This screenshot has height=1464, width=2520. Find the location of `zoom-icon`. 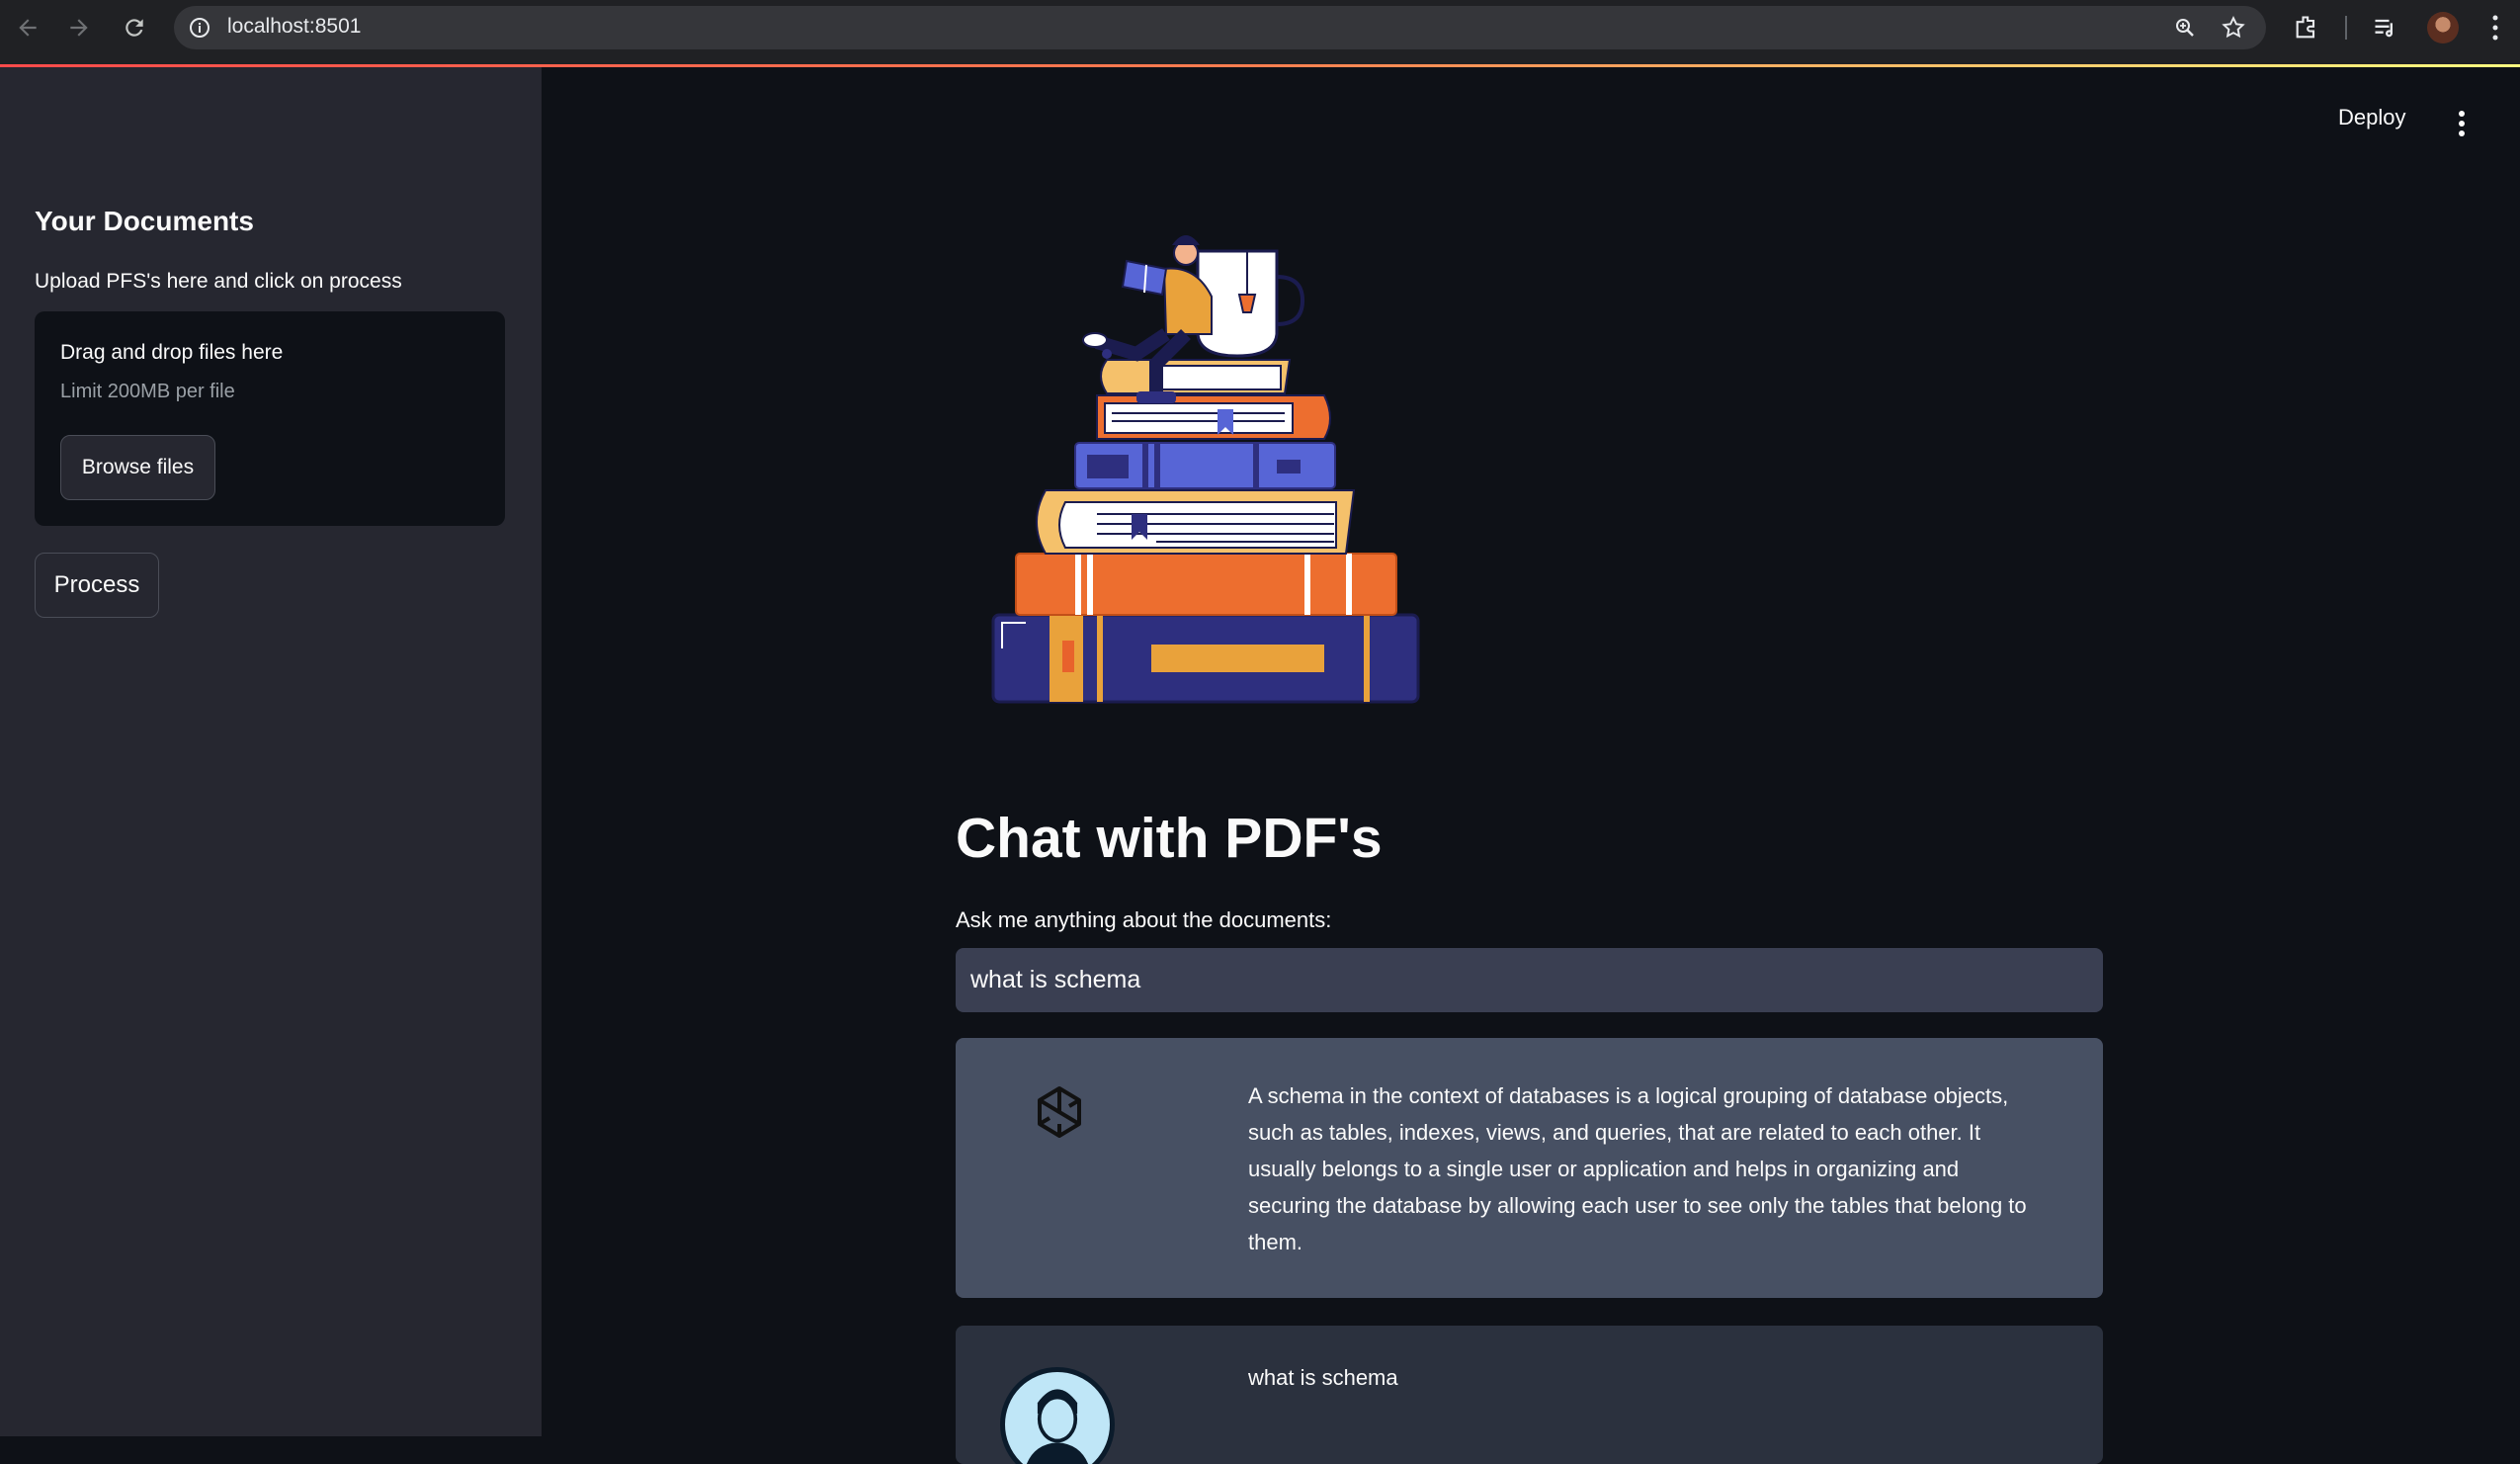

zoom-icon is located at coordinates (2185, 28).